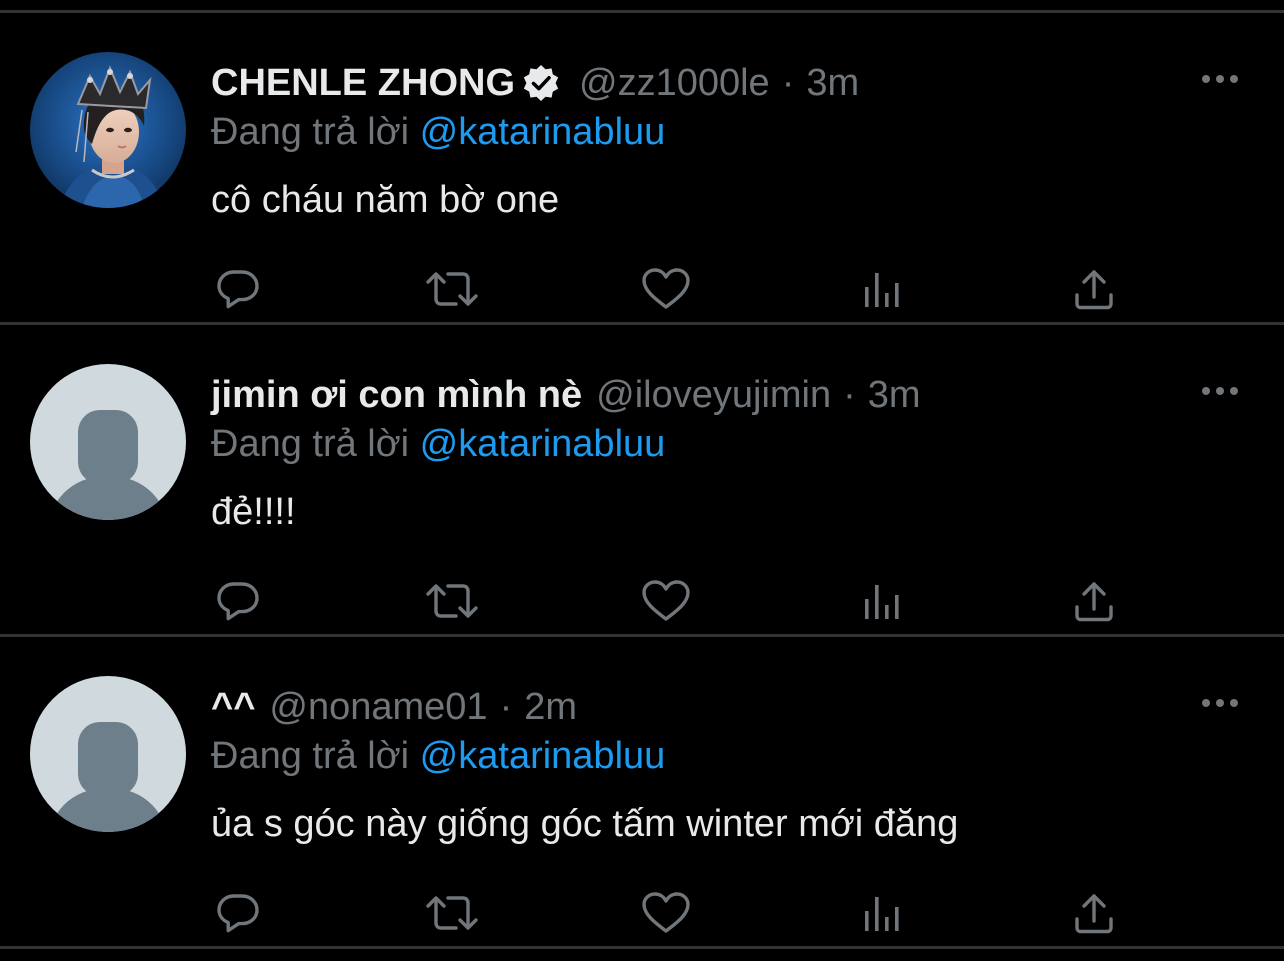 This screenshot has height=961, width=1284. What do you see at coordinates (674, 83) in the screenshot?
I see `handle: @zz1000le` at bounding box center [674, 83].